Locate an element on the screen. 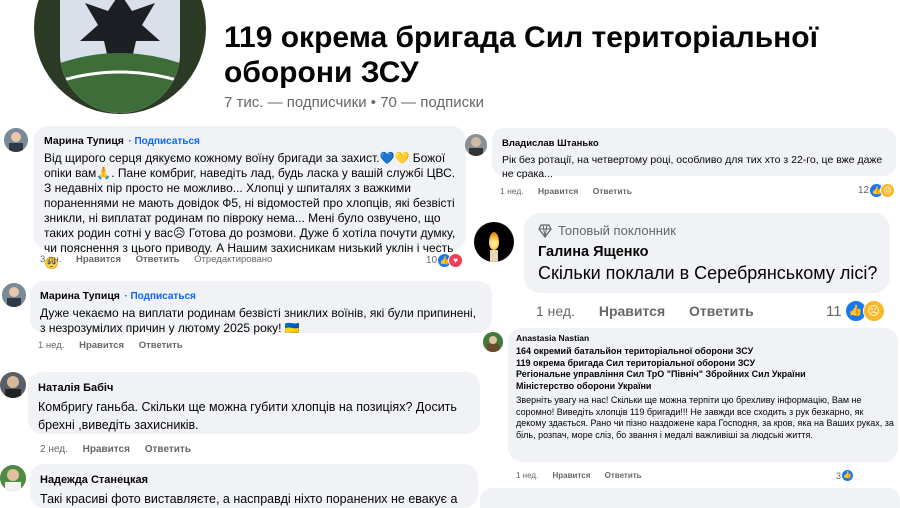 The width and height of the screenshot is (900, 508). comment-text: Скільки поклали в Серебрянському лісі? is located at coordinates (708, 273).